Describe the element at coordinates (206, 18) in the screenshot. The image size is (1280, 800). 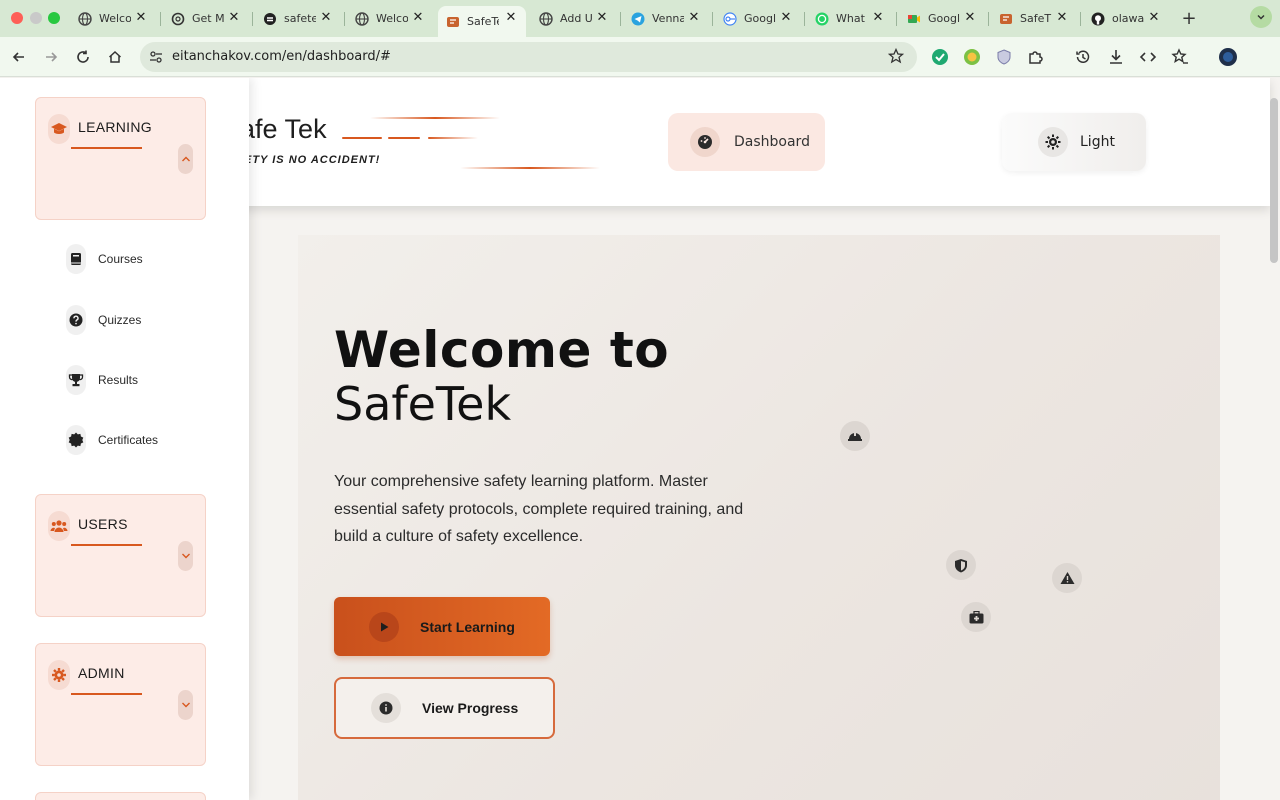
I see `browser-tab: Get M ✕` at that location.